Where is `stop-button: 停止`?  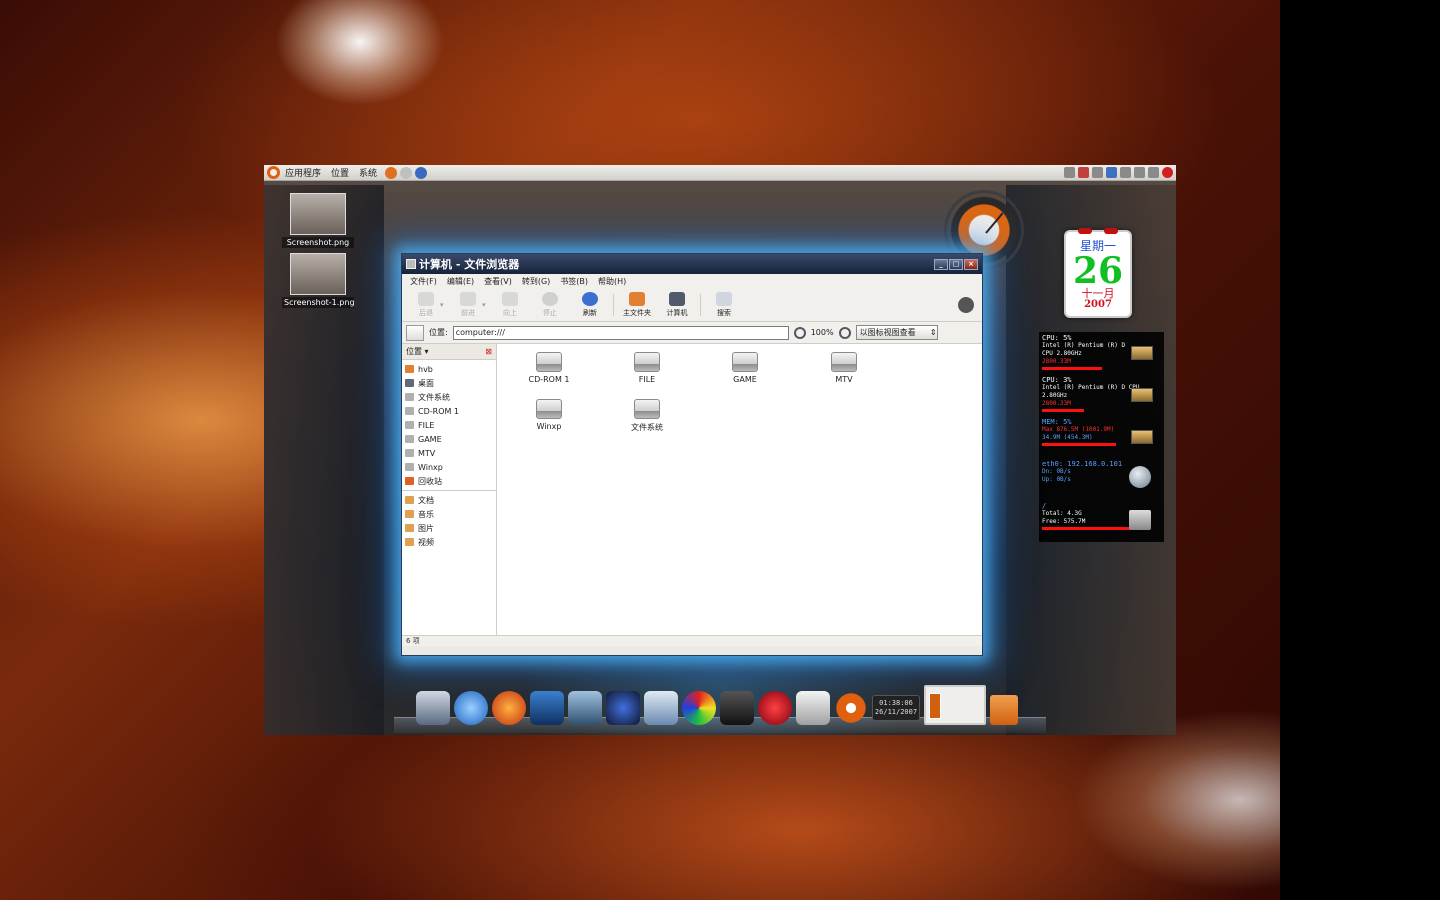
stop-button: 停止 is located at coordinates (550, 305).